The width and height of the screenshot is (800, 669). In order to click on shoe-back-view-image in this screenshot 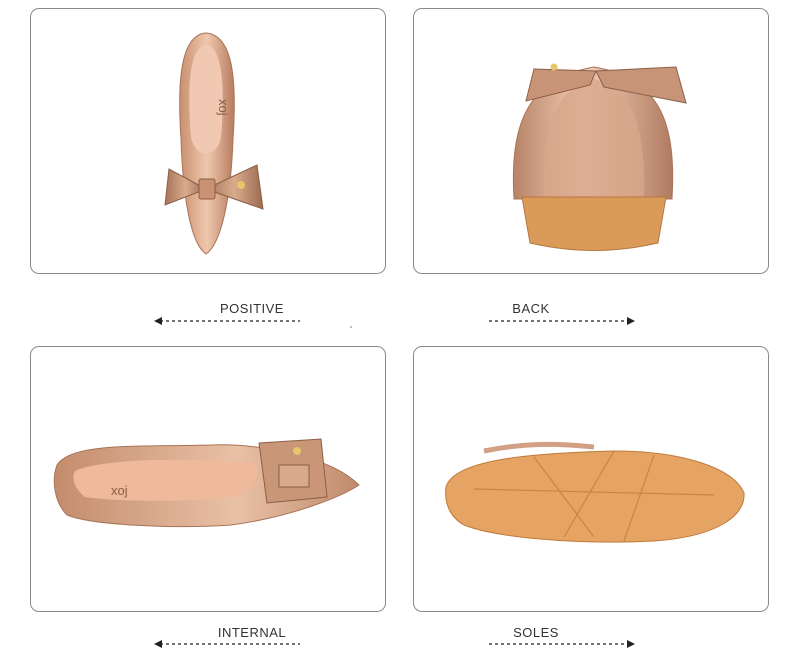, I will do `click(599, 157)`.